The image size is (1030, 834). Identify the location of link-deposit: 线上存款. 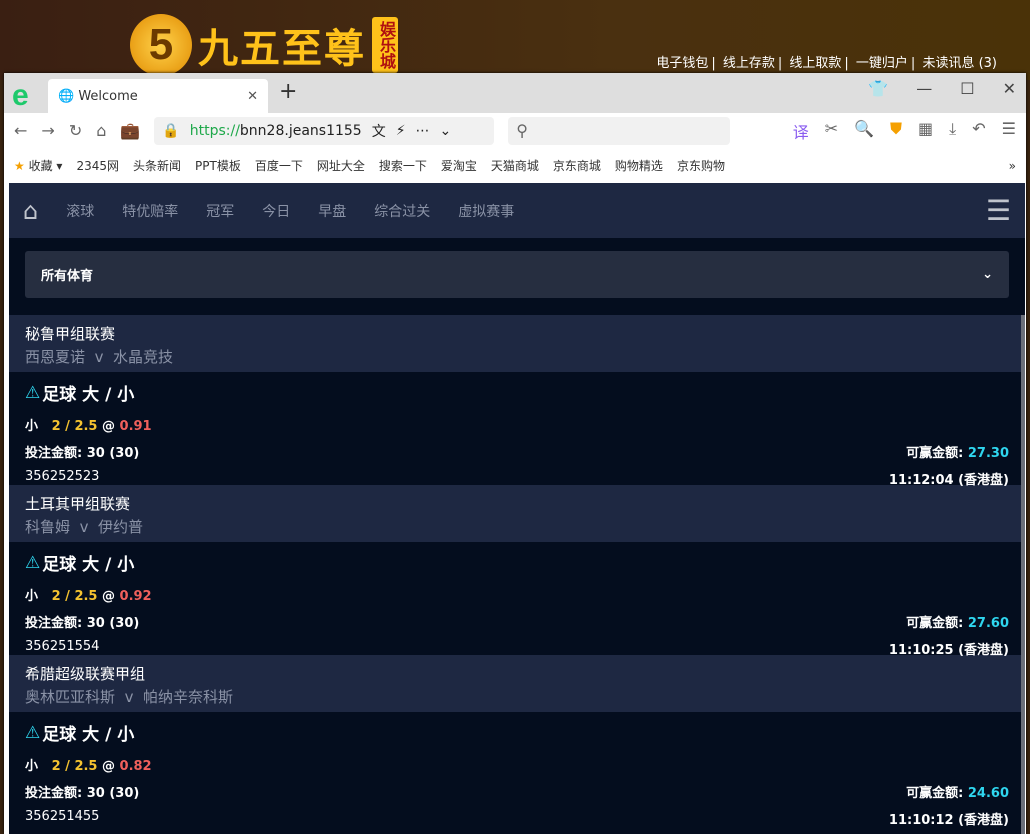
(749, 63).